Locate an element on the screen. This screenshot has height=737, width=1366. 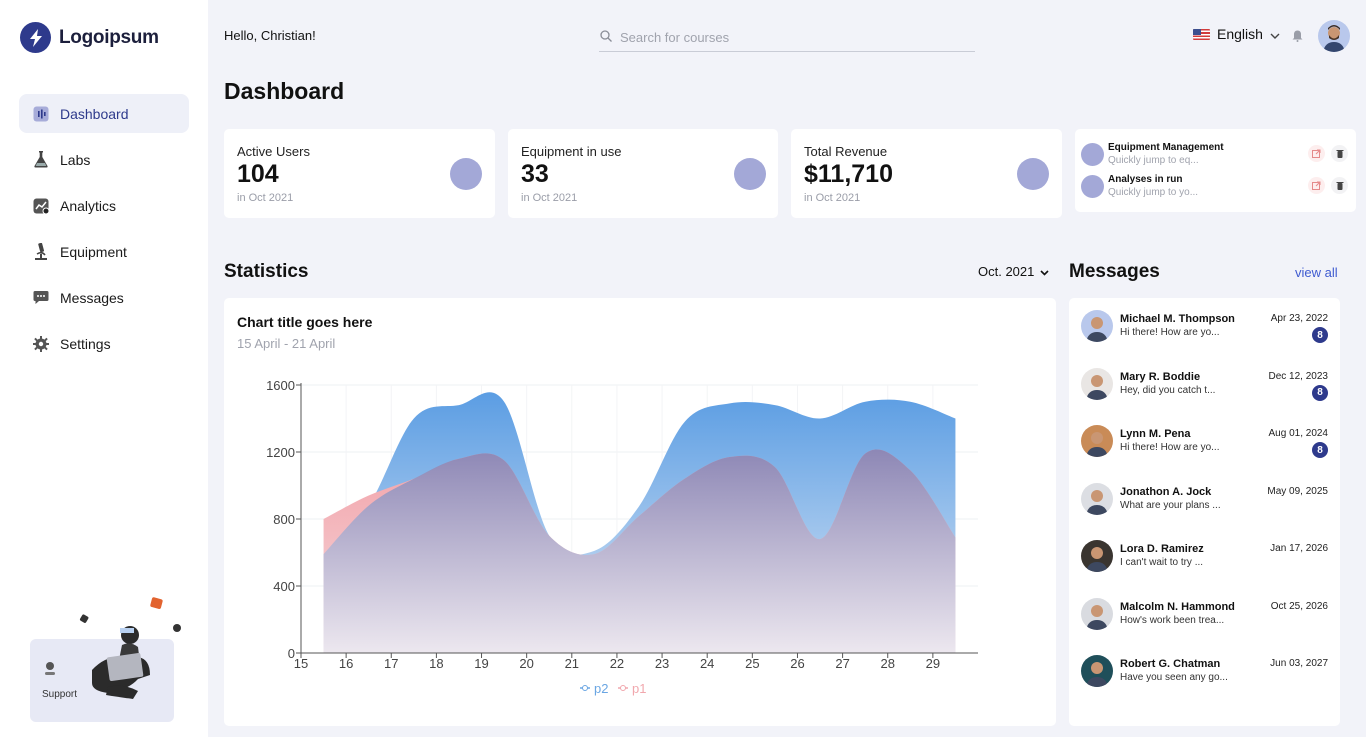
month-selector: Oct. 2021 is located at coordinates (1013, 271).